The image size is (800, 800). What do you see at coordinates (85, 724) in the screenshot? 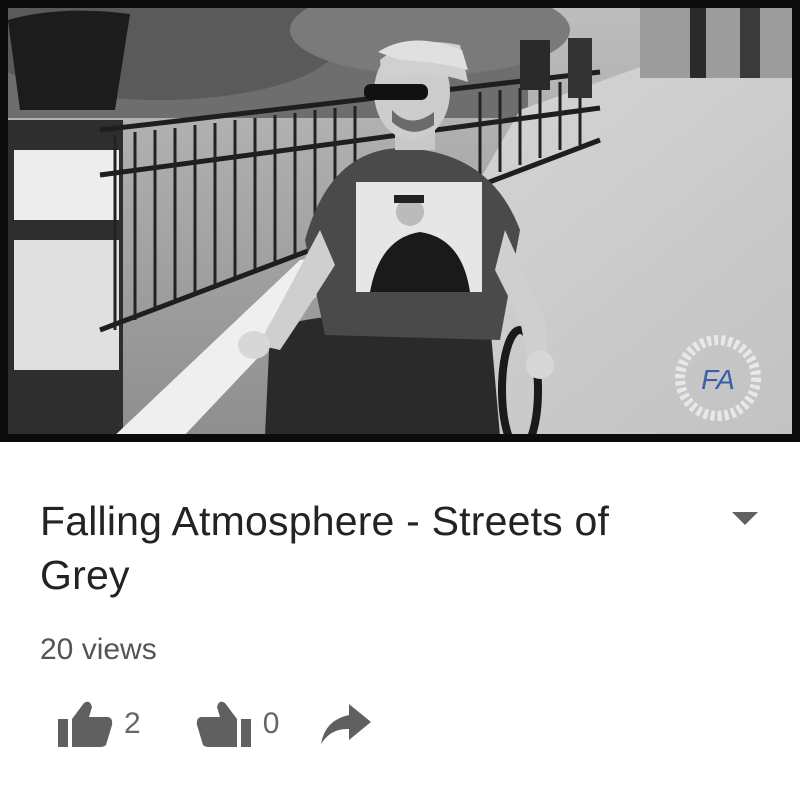
I see `thumbs-up-icon` at bounding box center [85, 724].